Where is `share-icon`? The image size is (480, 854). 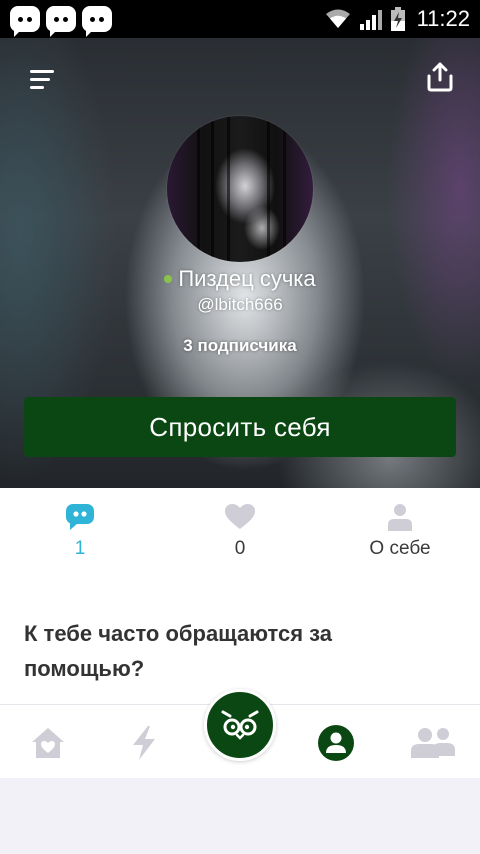
share-icon is located at coordinates (440, 77).